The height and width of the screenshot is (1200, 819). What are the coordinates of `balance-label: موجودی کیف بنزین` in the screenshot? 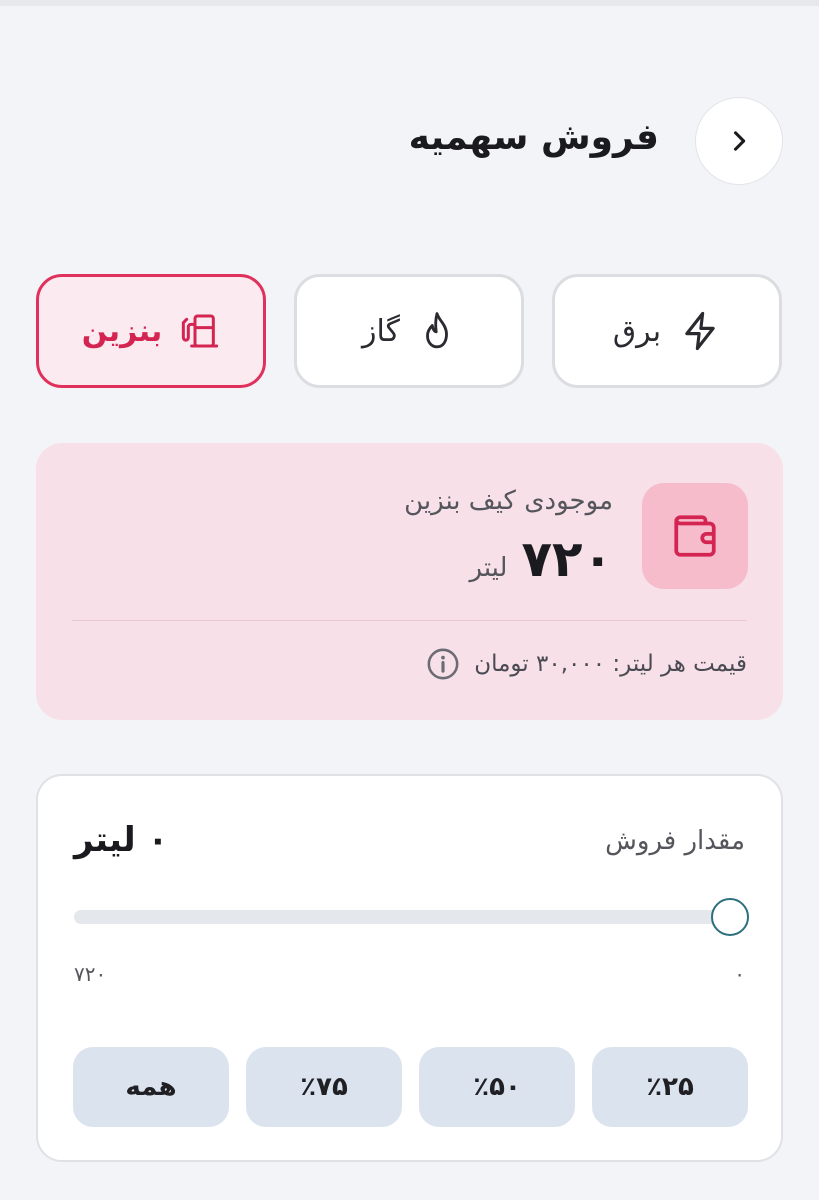 It's located at (508, 501).